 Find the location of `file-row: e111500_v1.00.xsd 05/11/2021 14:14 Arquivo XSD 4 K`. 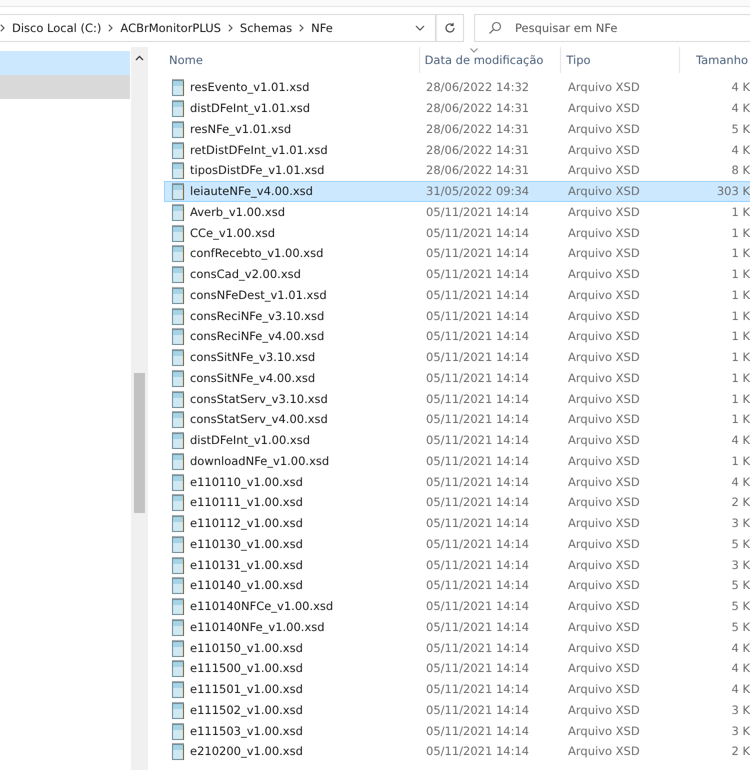

file-row: e111500_v1.00.xsd 05/11/2021 14:14 Arquivo XSD 4 K is located at coordinates (457, 668).